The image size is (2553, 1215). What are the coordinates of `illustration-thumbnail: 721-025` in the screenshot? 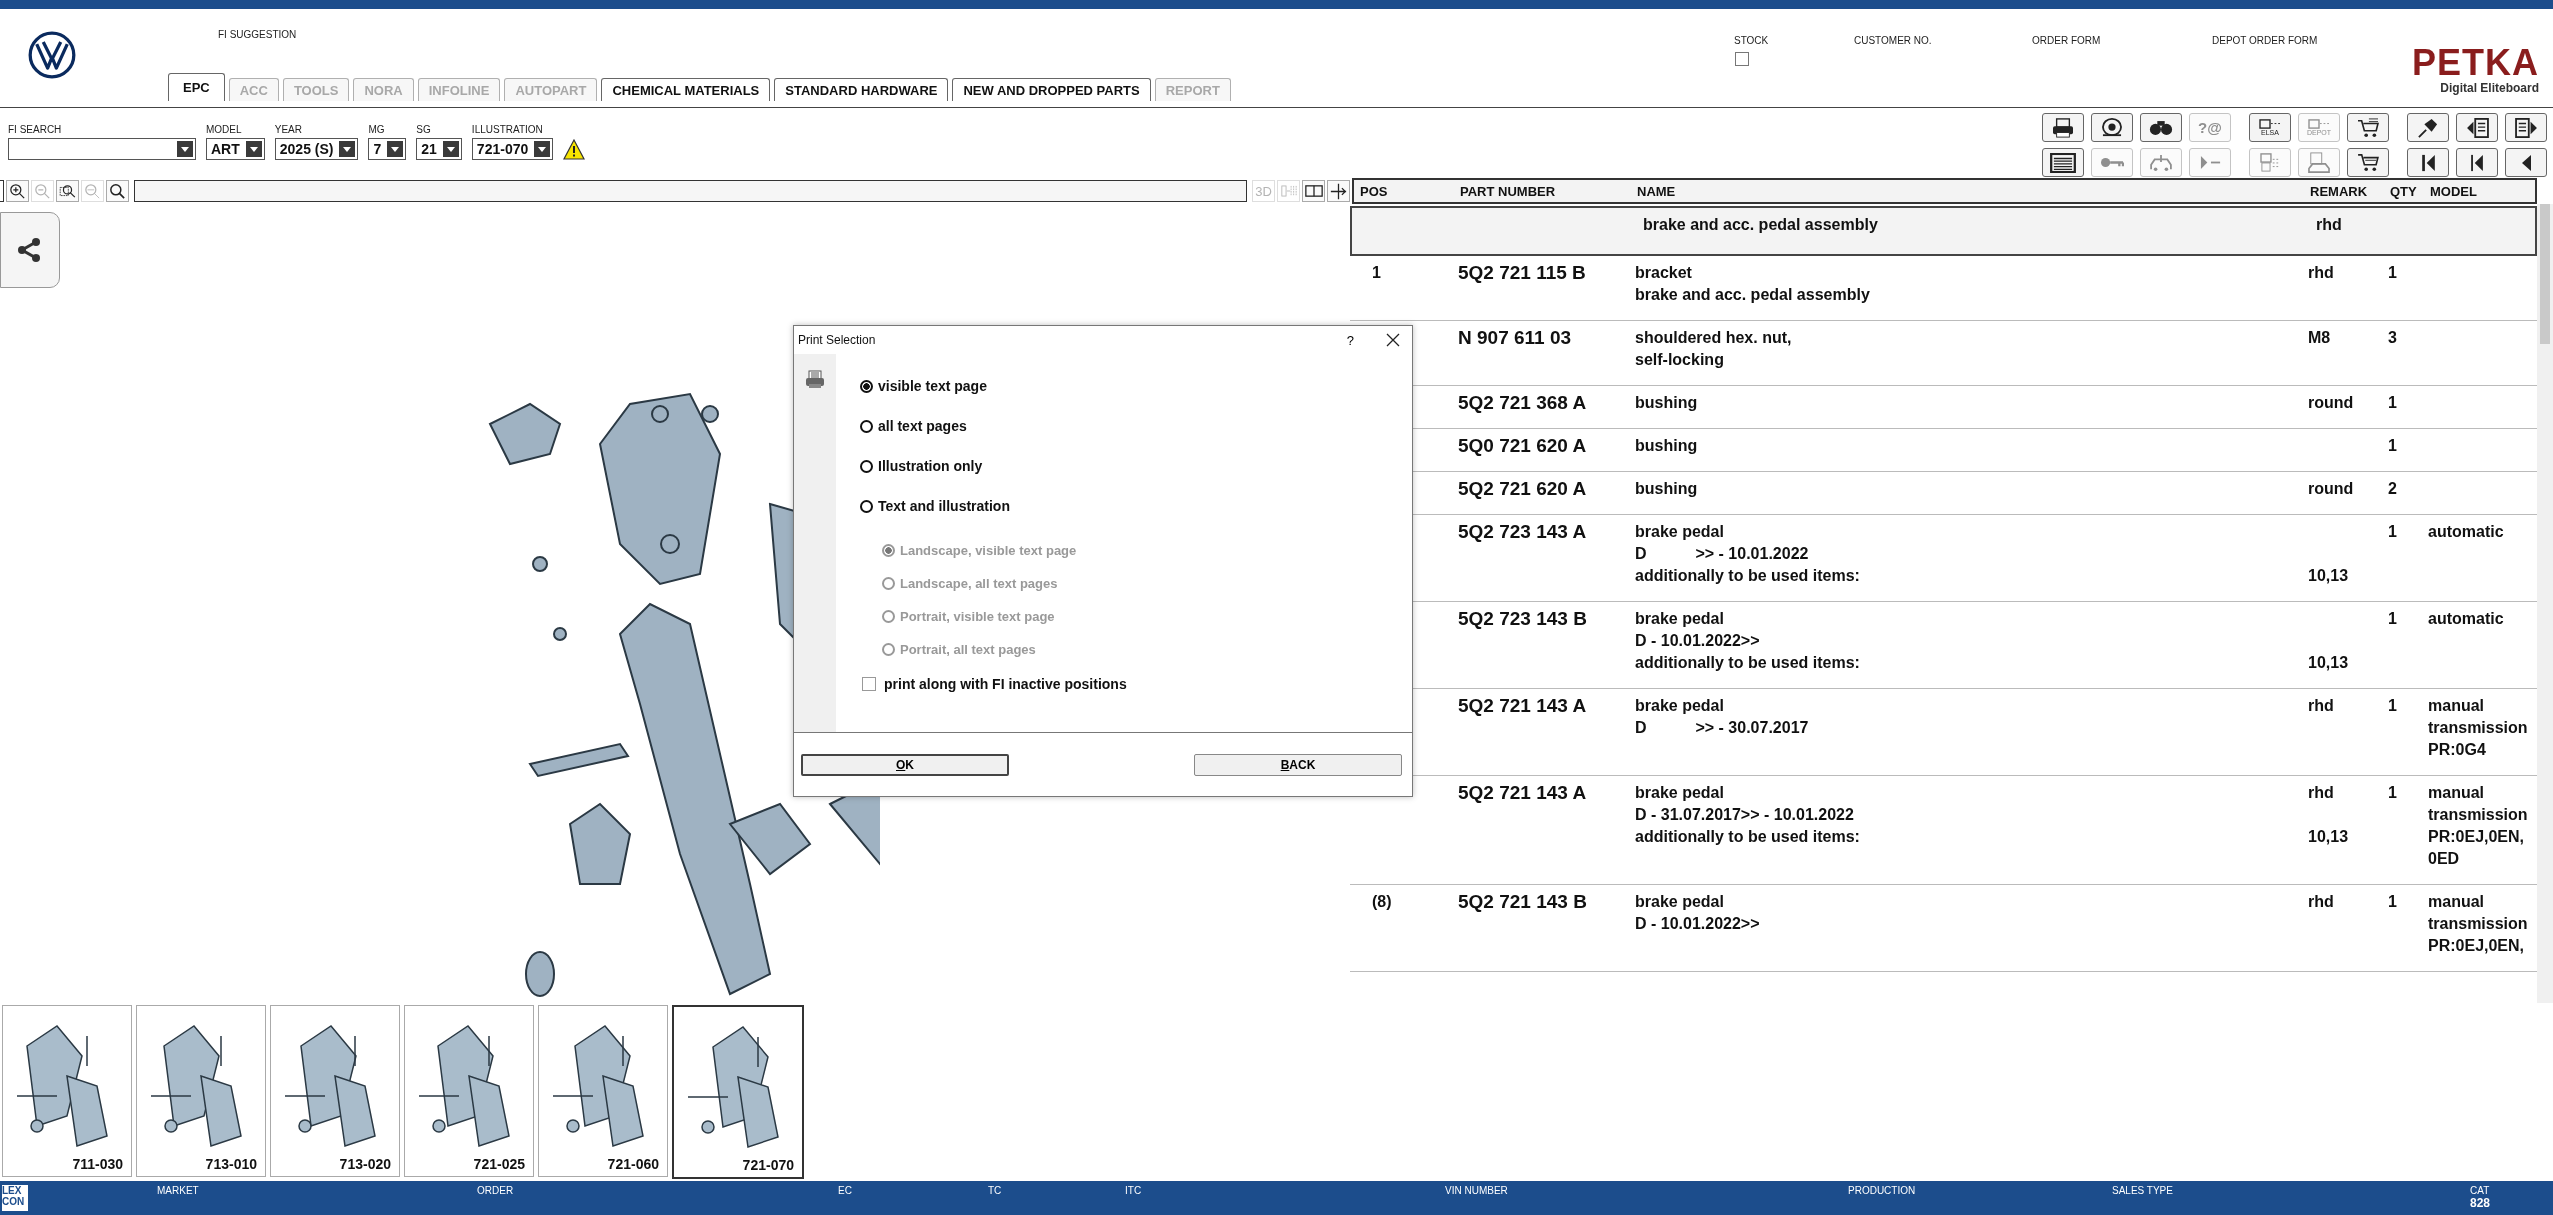 It's located at (469, 1091).